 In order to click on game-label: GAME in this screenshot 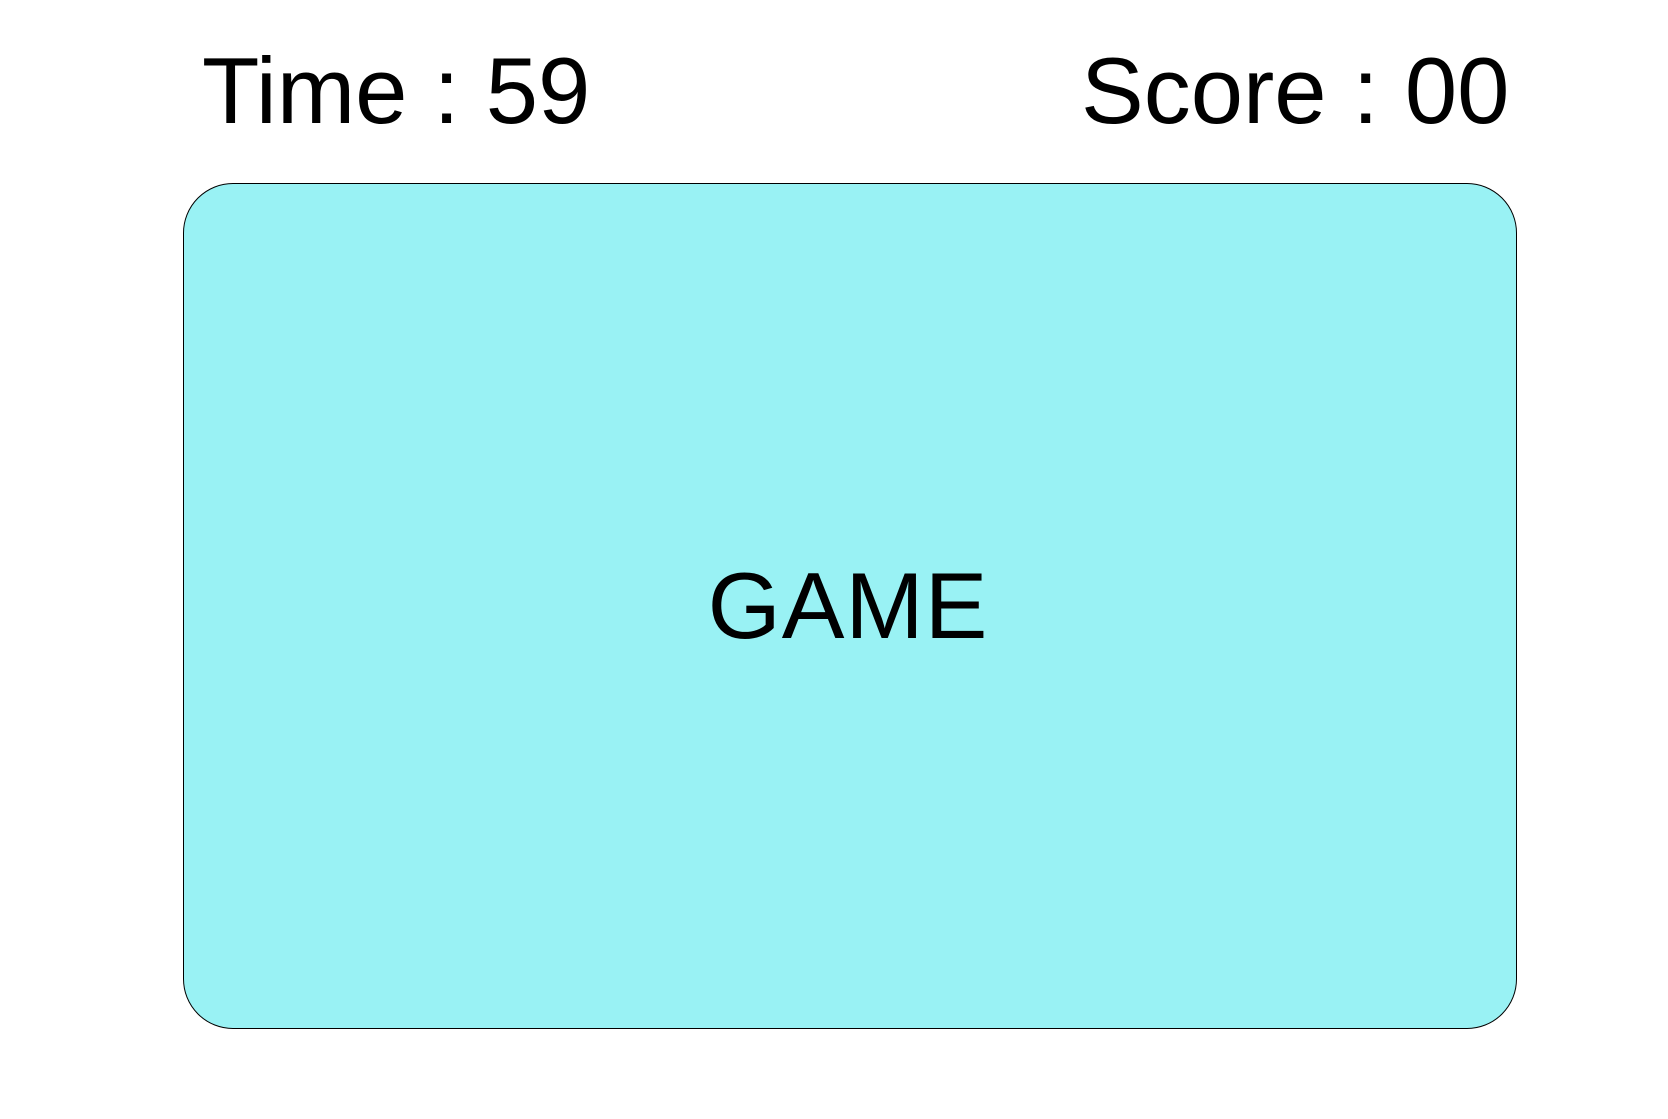, I will do `click(848, 605)`.